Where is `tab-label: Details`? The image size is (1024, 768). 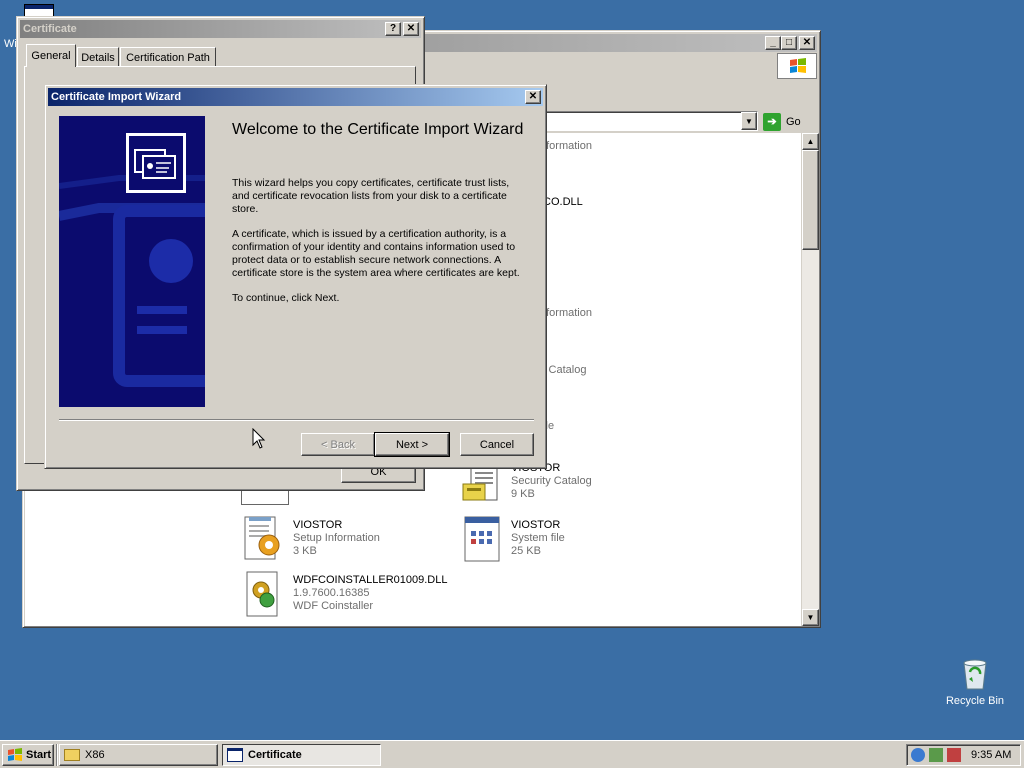 tab-label: Details is located at coordinates (98, 57).